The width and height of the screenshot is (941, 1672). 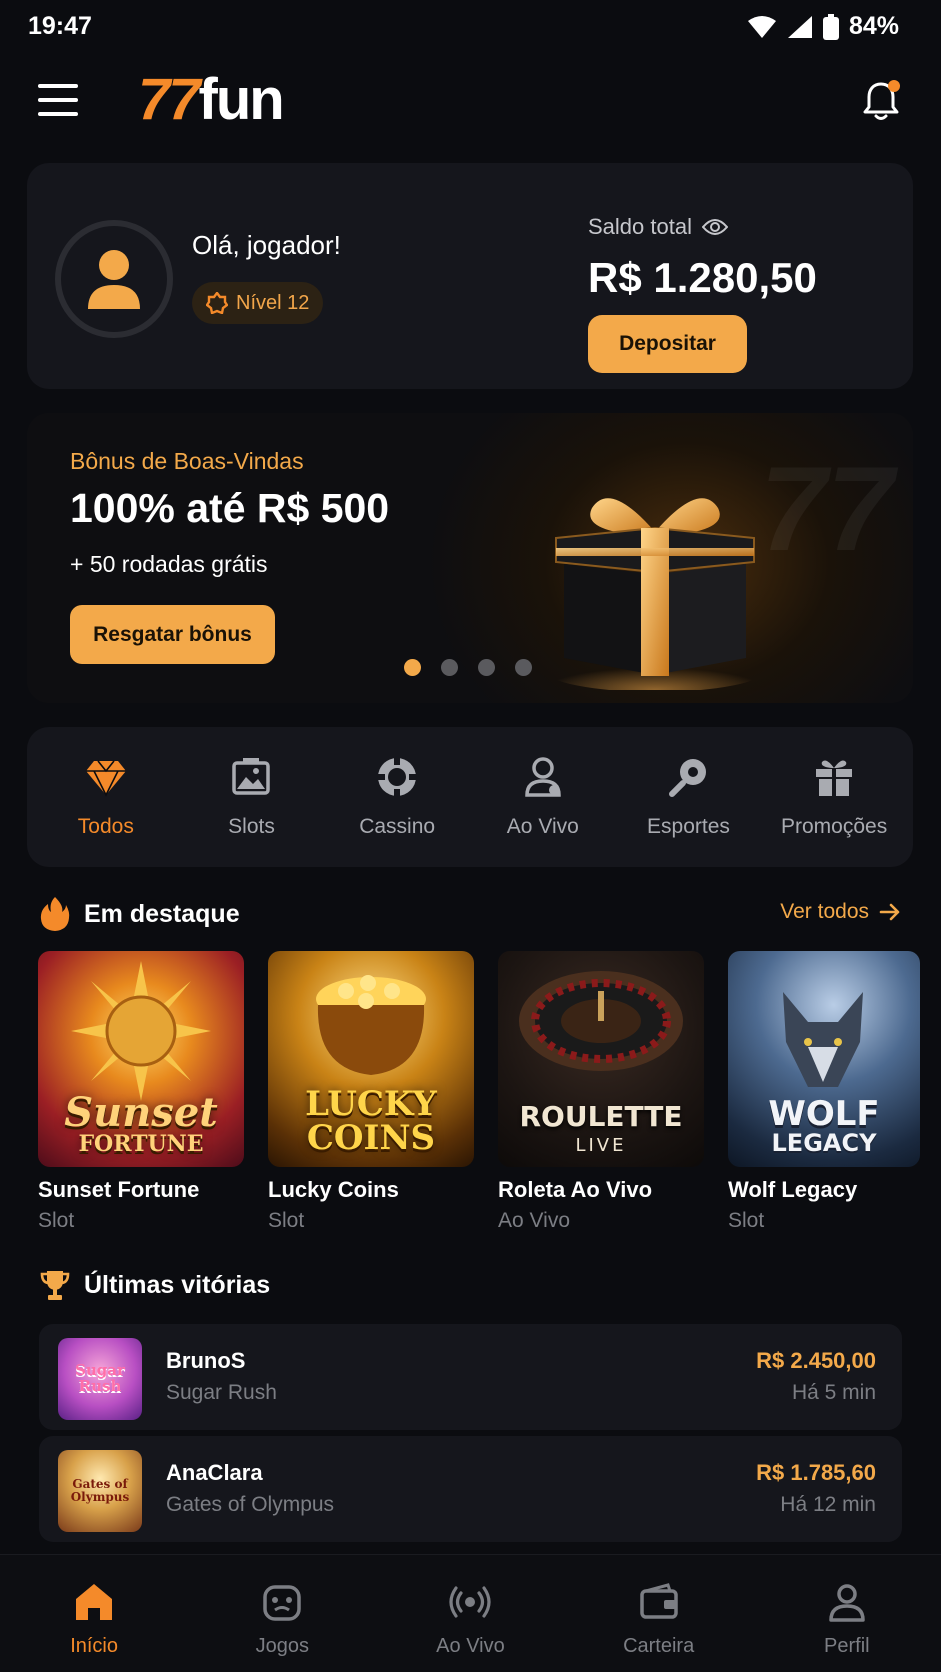 I want to click on status-indicators: 84%, so click(x=823, y=26).